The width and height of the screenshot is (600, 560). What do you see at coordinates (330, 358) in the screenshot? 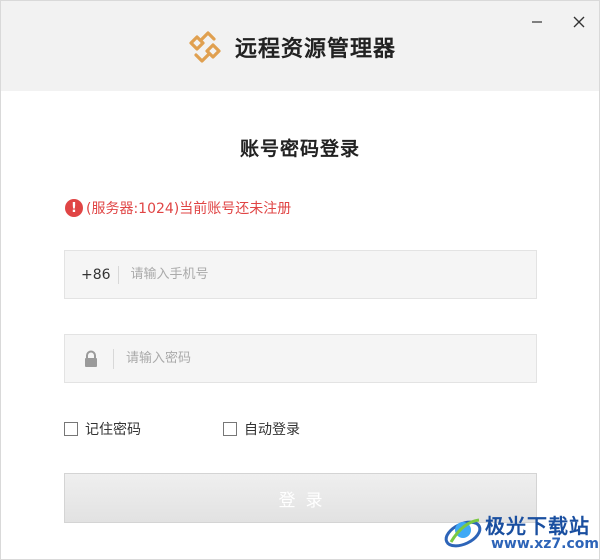
I see `password-input` at bounding box center [330, 358].